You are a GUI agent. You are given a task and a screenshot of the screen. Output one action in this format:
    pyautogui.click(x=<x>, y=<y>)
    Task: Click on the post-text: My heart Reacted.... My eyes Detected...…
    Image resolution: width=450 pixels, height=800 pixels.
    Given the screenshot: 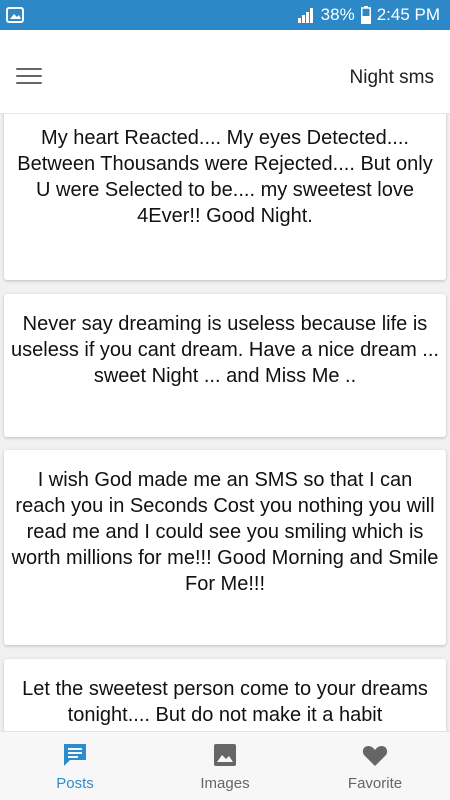 What is the action you would take?
    pyautogui.click(x=225, y=177)
    